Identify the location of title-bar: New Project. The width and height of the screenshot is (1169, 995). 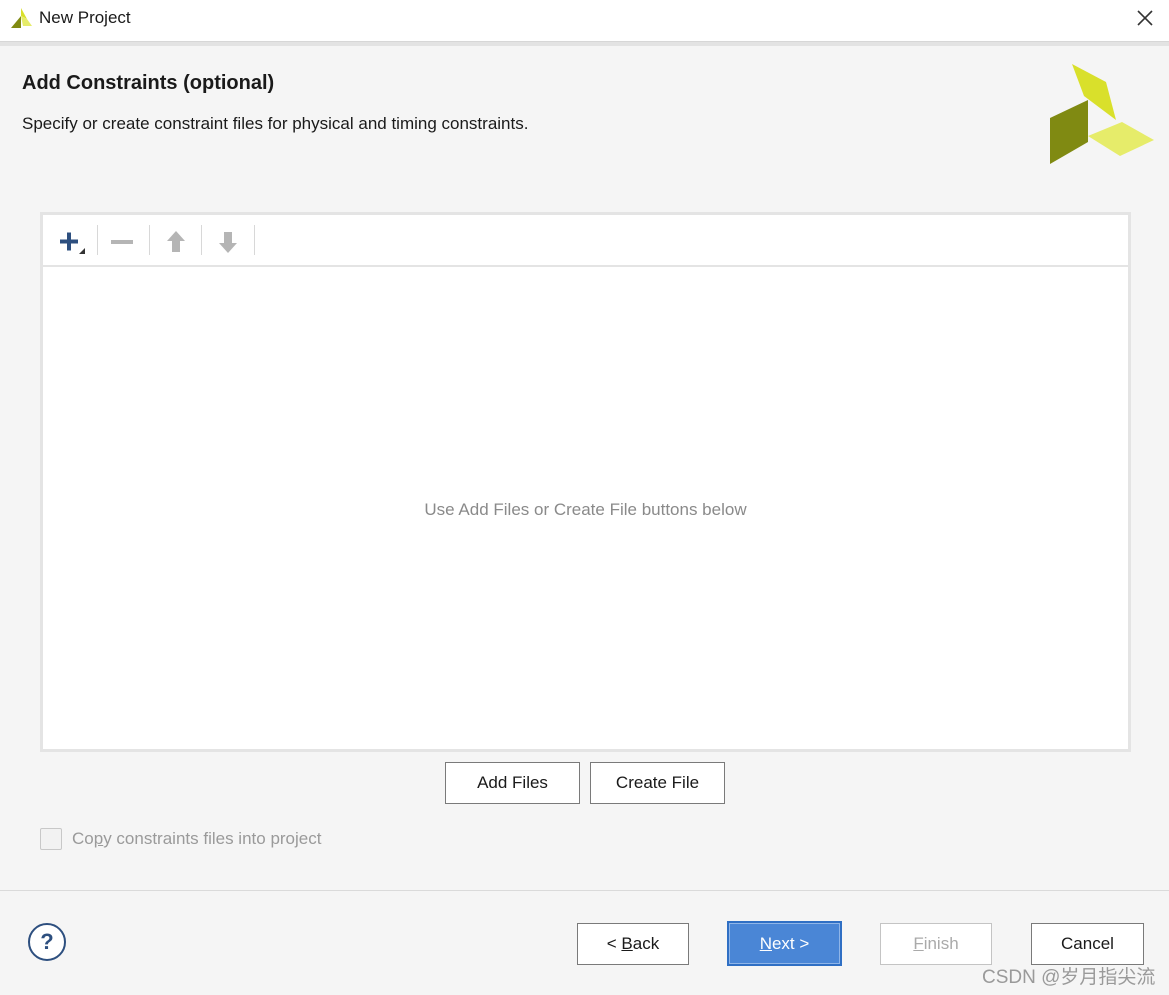
(584, 21).